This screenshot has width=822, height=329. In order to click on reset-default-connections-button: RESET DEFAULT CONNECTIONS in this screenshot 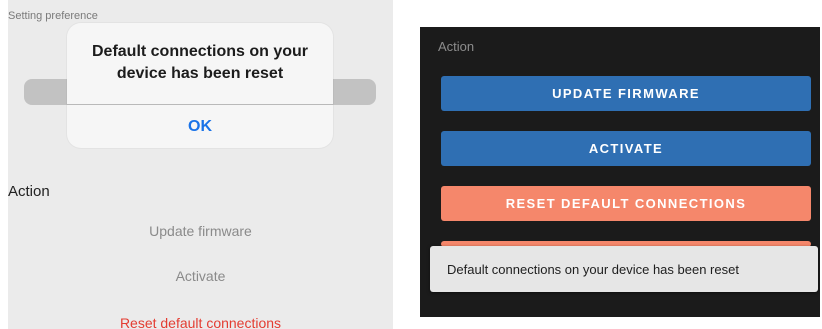, I will do `click(626, 203)`.